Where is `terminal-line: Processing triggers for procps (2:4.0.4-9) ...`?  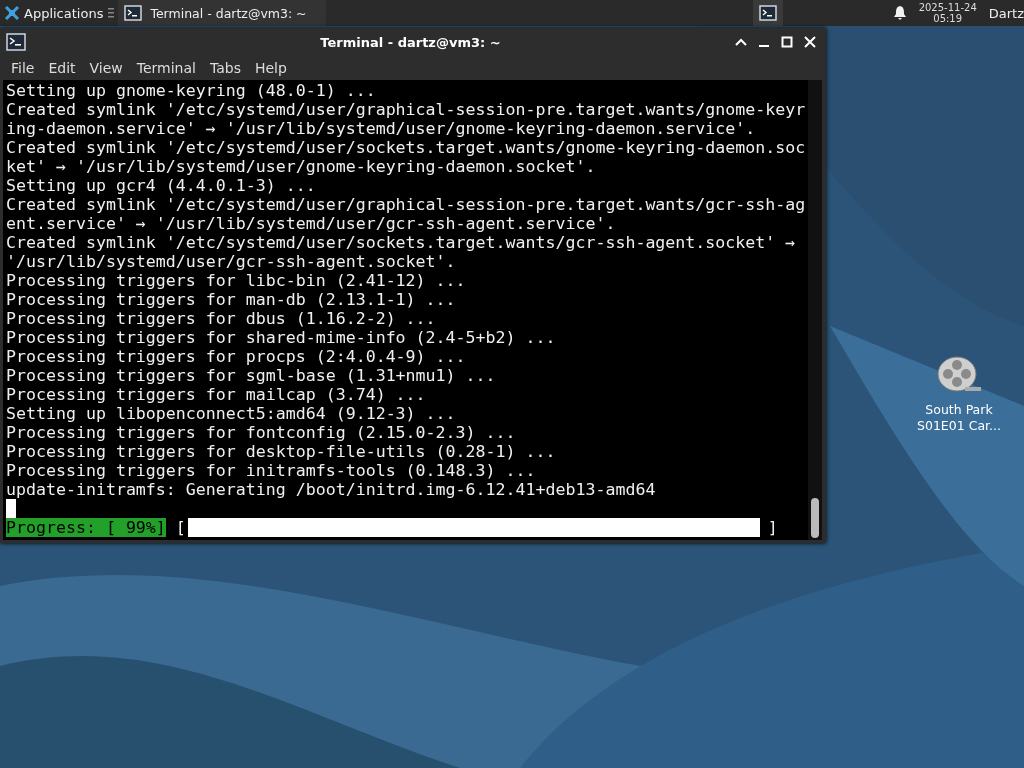 terminal-line: Processing triggers for procps (2:4.0.4-9) ... is located at coordinates (236, 356).